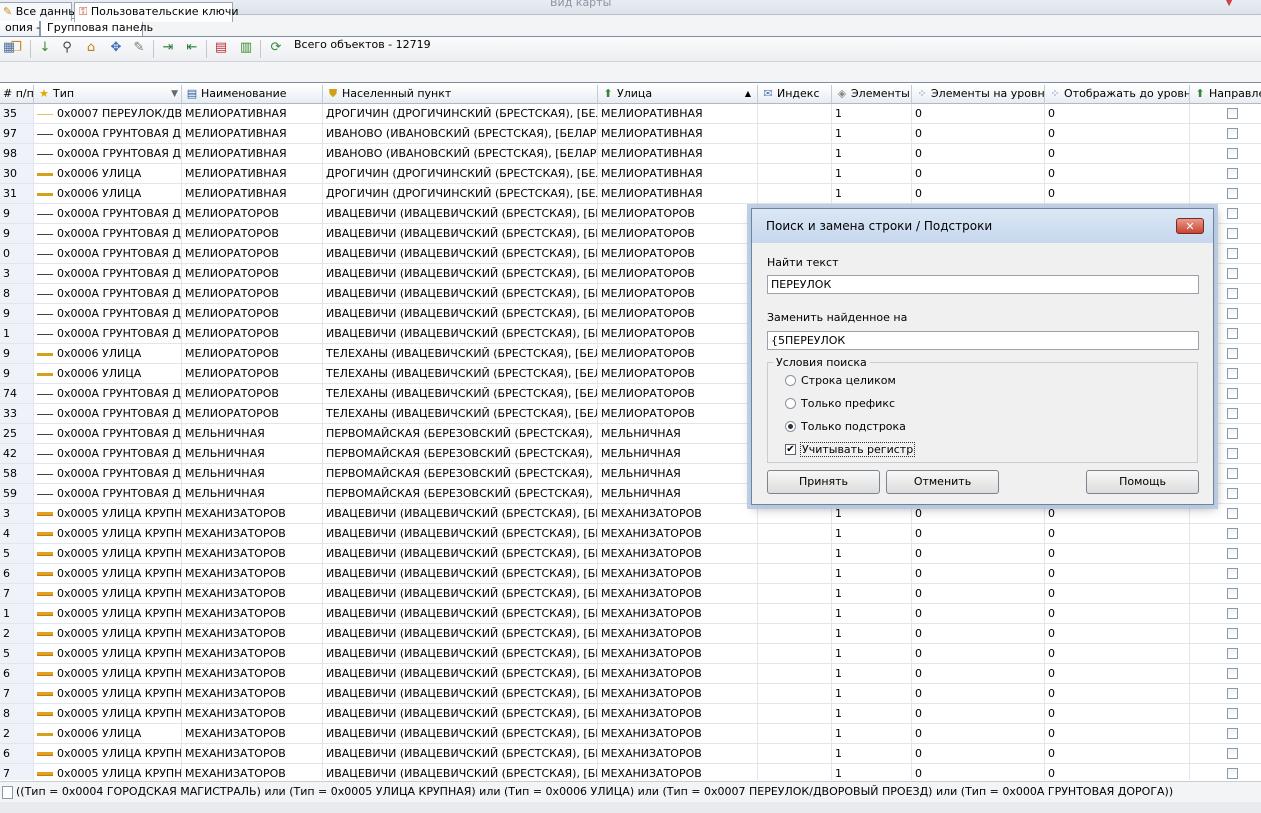  I want to click on column-header-type: ★ Тип ▼, so click(108, 94).